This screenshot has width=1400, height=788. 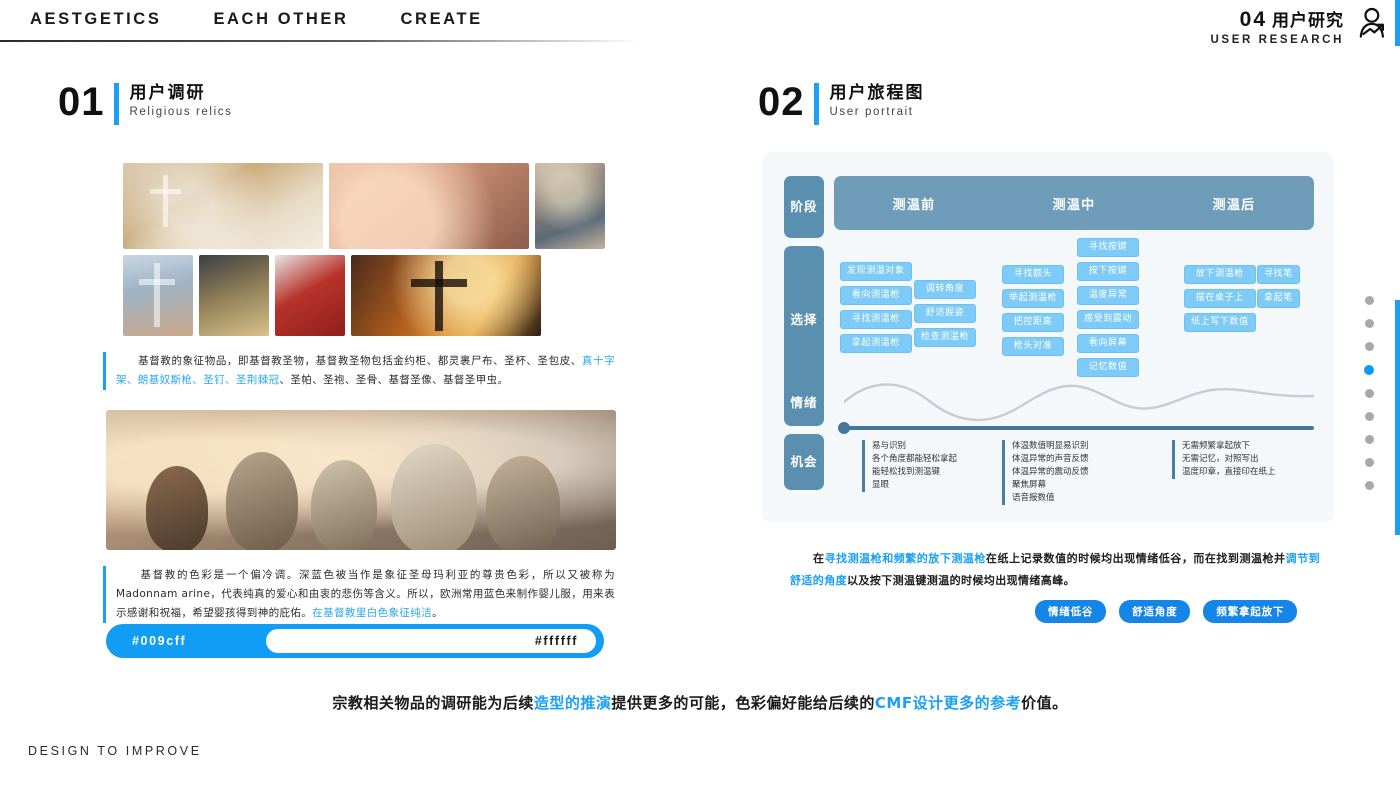 What do you see at coordinates (433, 703) in the screenshot?
I see `summary-part1: 宗教相关物品的调研能为后续` at bounding box center [433, 703].